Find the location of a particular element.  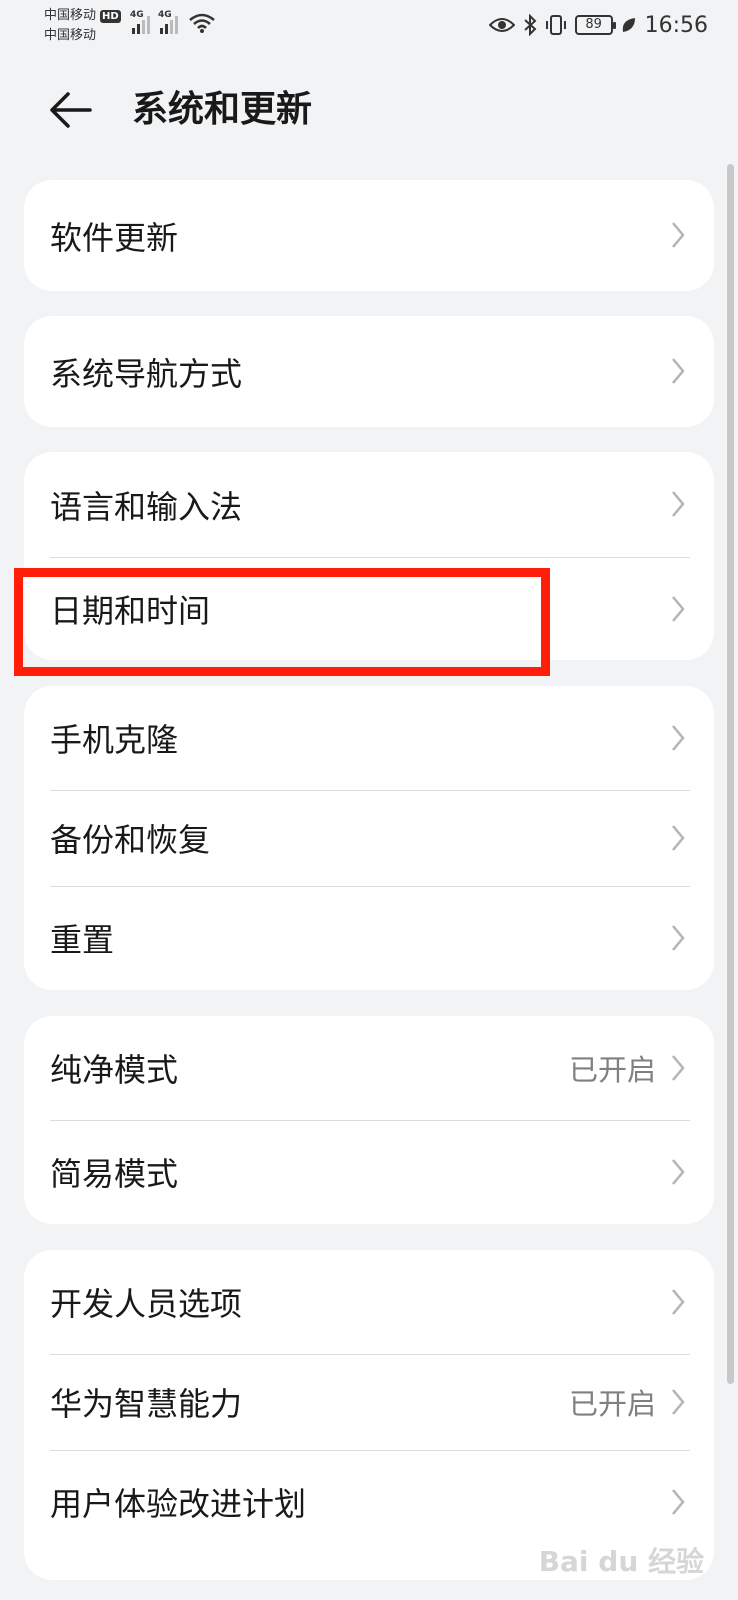

back-button is located at coordinates (70, 110).